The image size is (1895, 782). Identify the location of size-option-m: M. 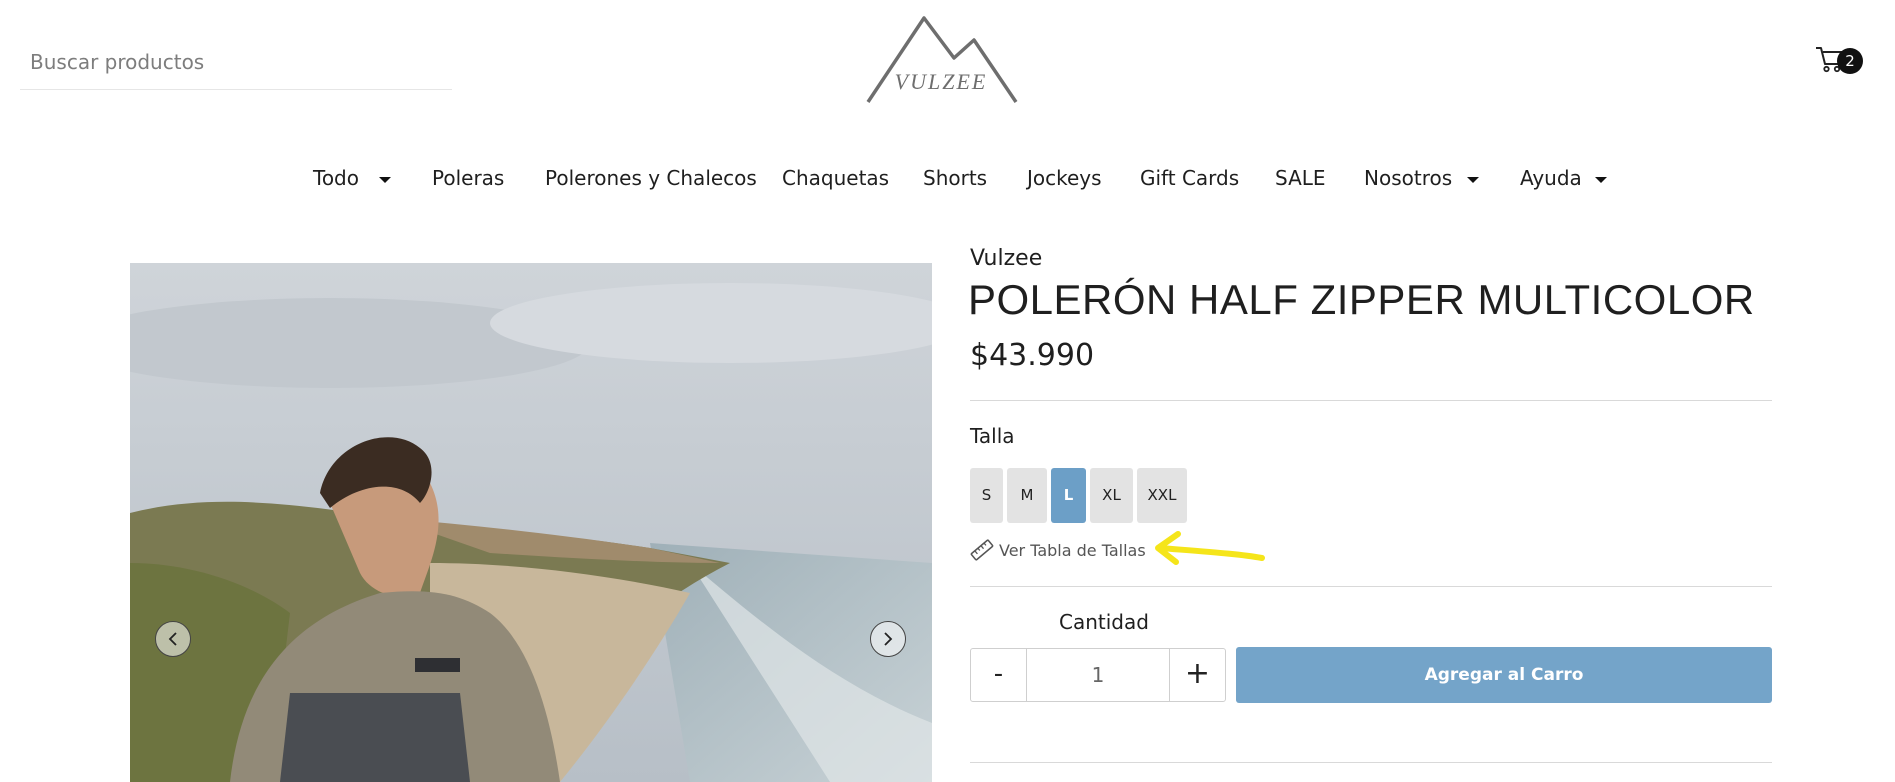
(1027, 495).